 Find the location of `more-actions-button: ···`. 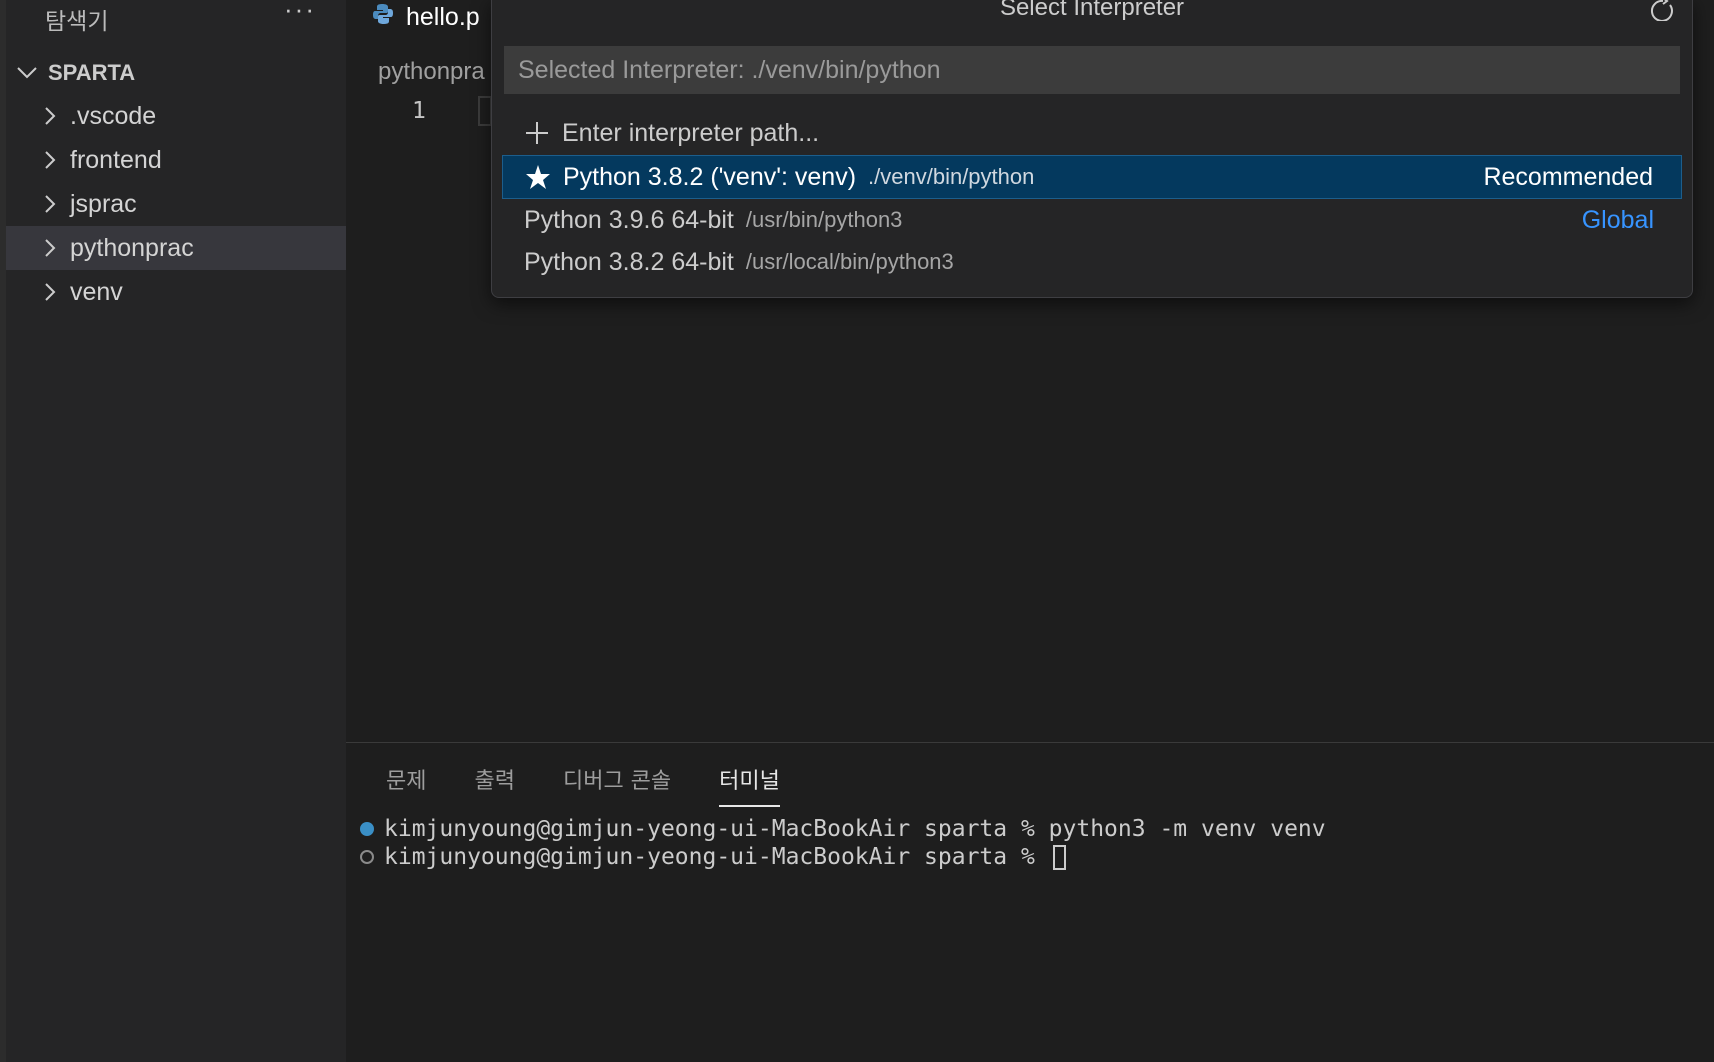

more-actions-button: ··· is located at coordinates (300, 12).